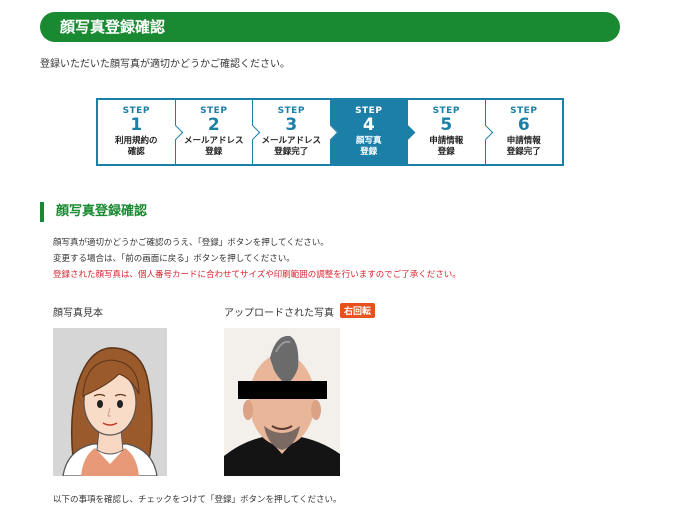 The image size is (680, 515). What do you see at coordinates (191, 243) in the screenshot?
I see `instruction-line-1: 顔写真が適切かどうかご確認のうえ、「登録」ボタンを押してください。` at bounding box center [191, 243].